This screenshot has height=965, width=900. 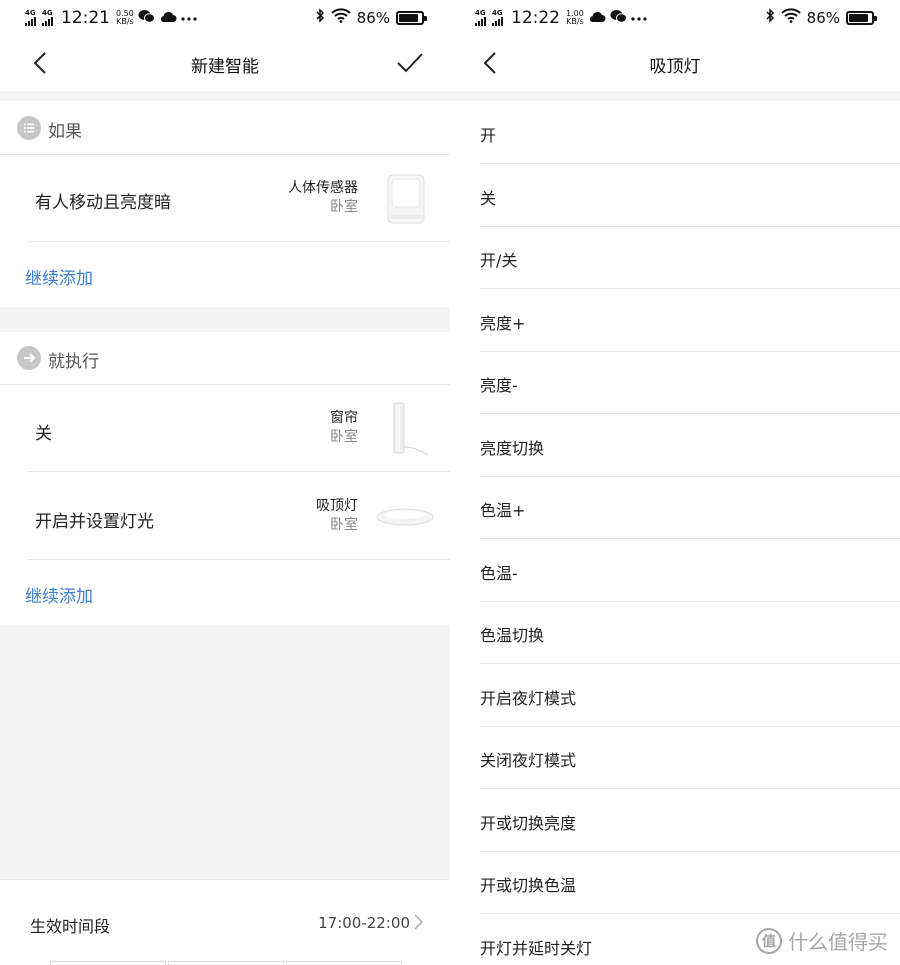 What do you see at coordinates (690, 382) in the screenshot?
I see `action-option: 亮度-` at bounding box center [690, 382].